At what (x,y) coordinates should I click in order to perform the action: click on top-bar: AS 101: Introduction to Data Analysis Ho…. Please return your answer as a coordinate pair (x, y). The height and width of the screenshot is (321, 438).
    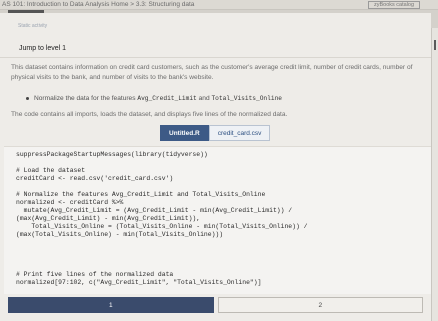
    Looking at the image, I should click on (219, 5).